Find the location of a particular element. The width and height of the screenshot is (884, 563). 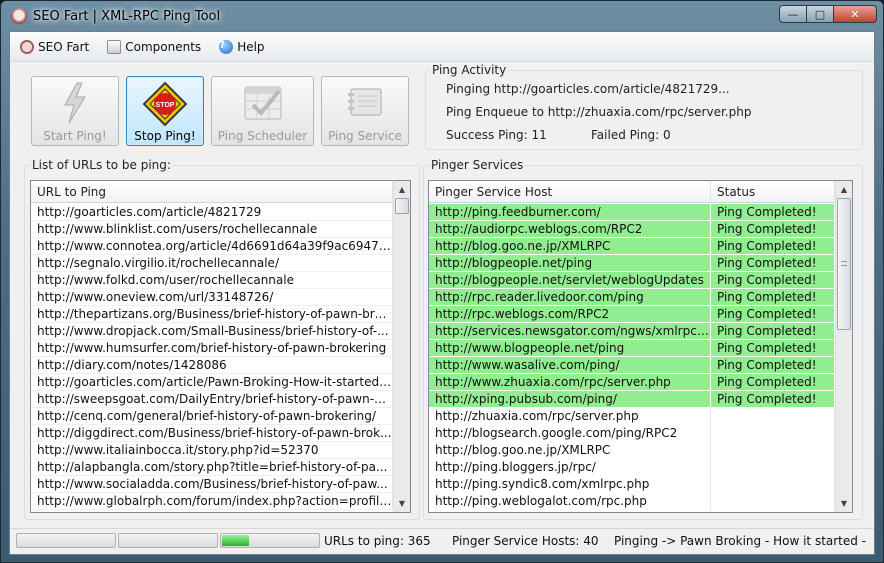

url-cell: http://diary.com/notes/1428086 is located at coordinates (212, 365).